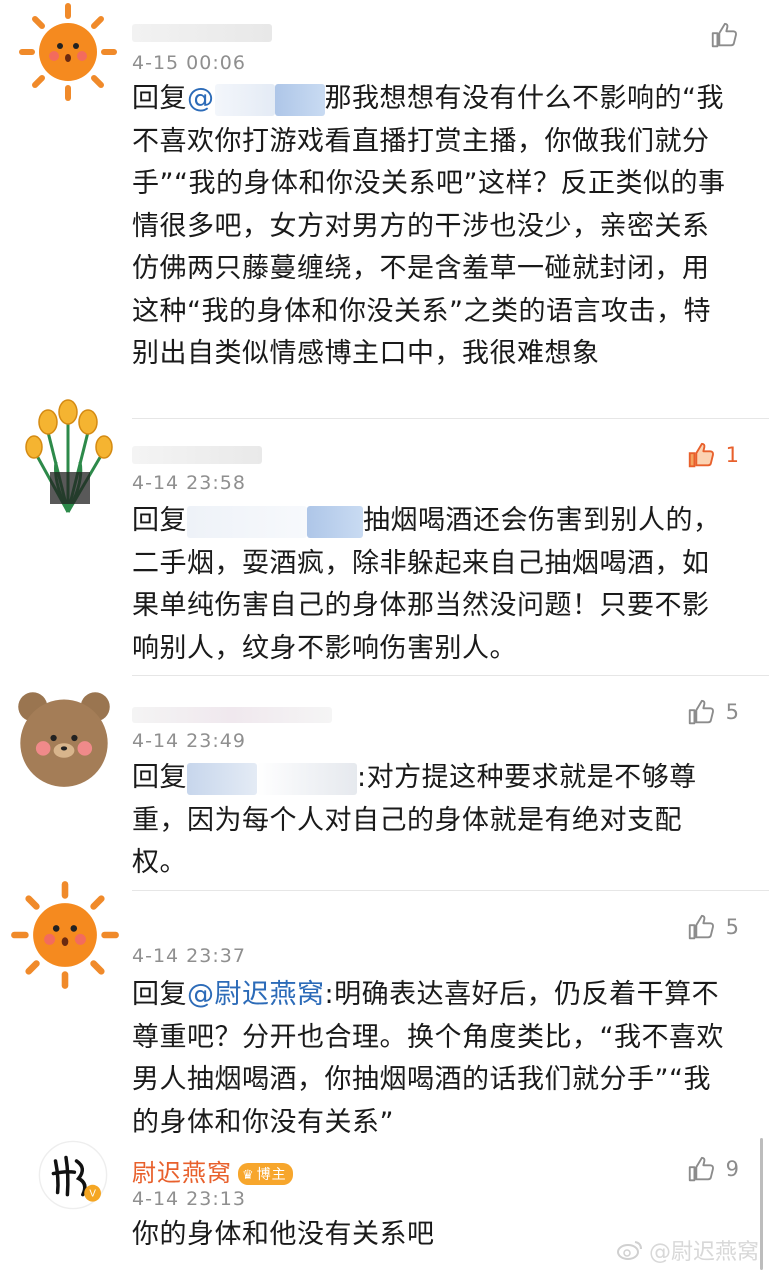  I want to click on signature-avatar: V, so click(73, 1175).